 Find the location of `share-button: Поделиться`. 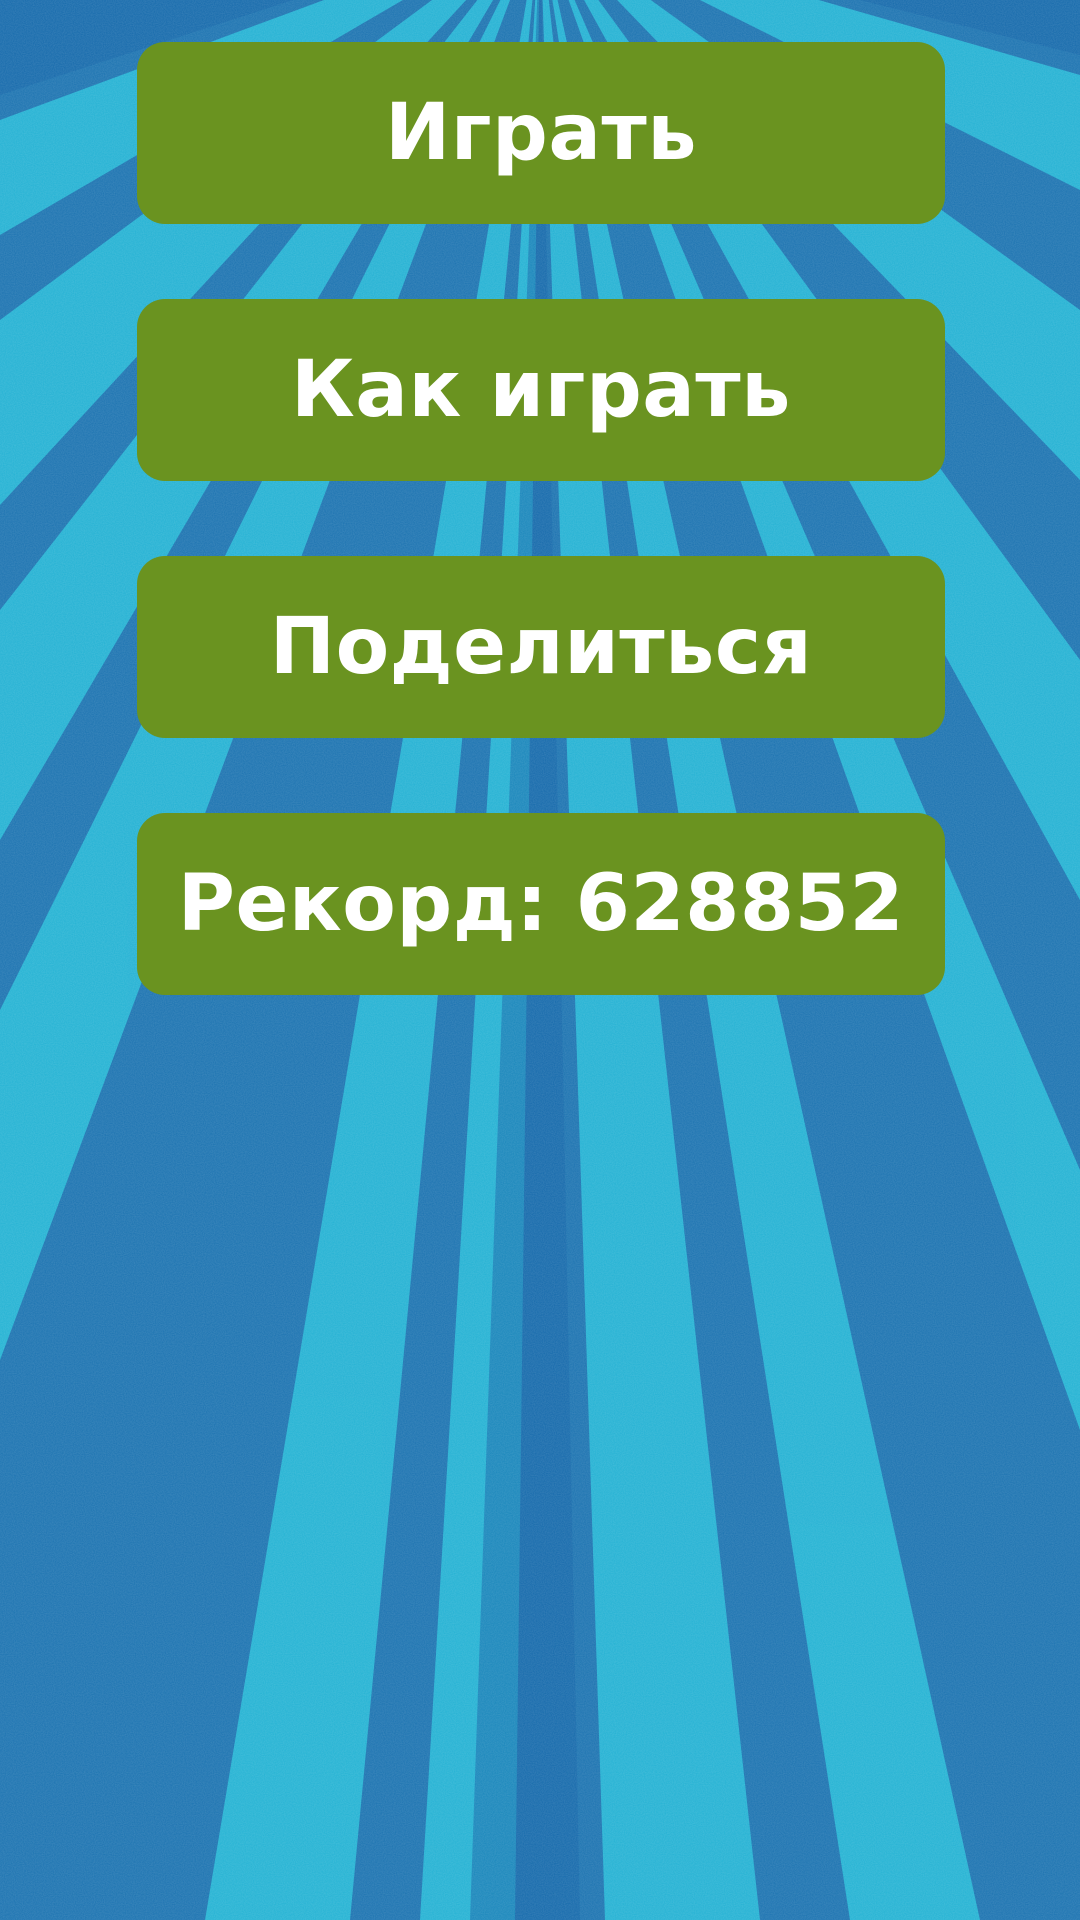

share-button: Поделиться is located at coordinates (541, 647).